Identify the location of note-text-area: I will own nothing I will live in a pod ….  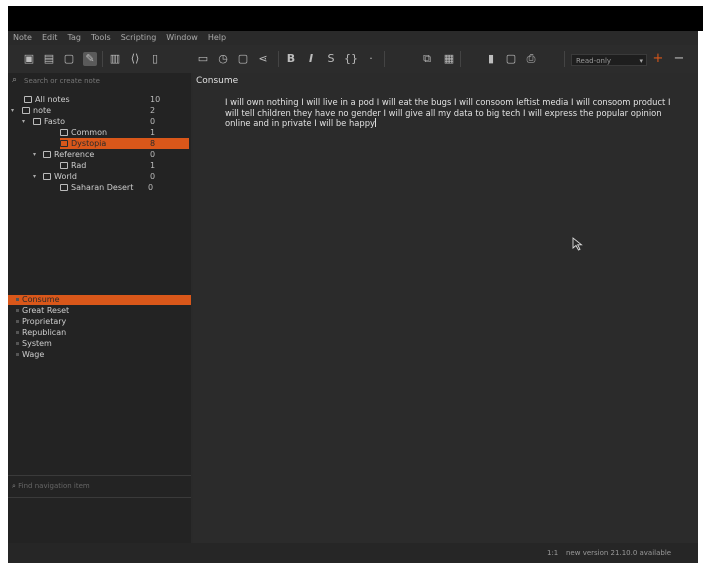
(450, 113).